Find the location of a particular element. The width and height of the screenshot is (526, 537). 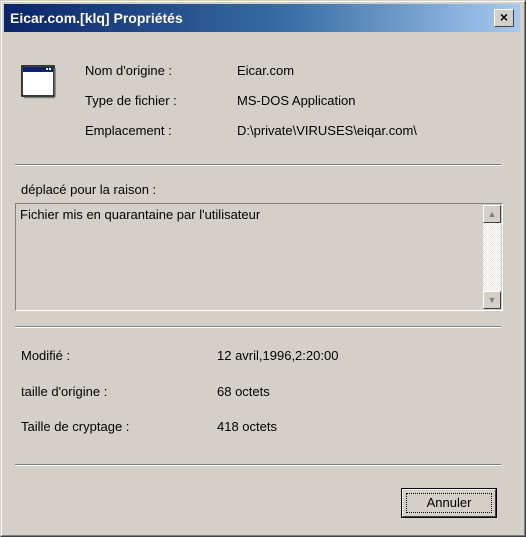

arrow-down-icon: ▼ is located at coordinates (492, 300).